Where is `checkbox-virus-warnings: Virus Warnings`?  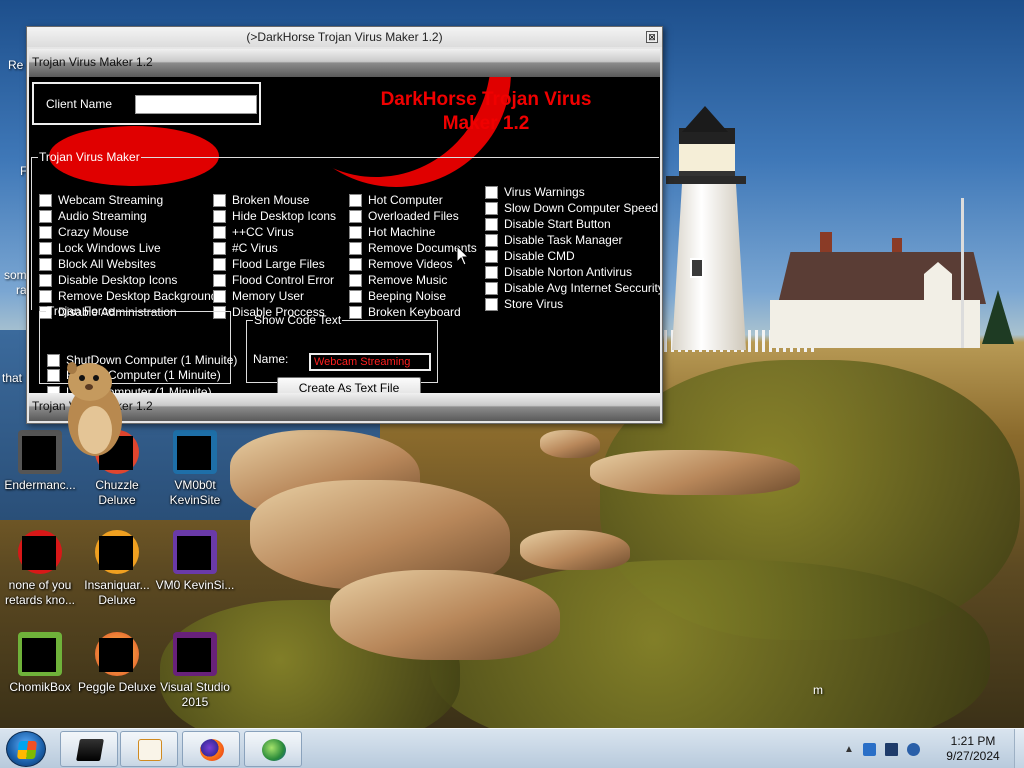
checkbox-virus-warnings: Virus Warnings is located at coordinates (535, 192).